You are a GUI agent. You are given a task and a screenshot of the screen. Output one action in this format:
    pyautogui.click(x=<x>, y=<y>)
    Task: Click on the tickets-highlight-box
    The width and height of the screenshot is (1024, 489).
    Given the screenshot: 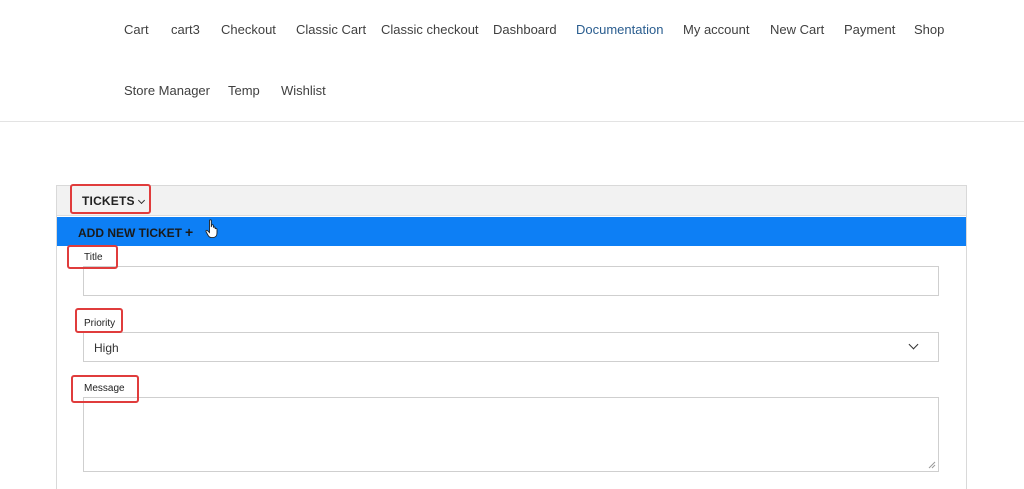 What is the action you would take?
    pyautogui.click(x=110, y=199)
    